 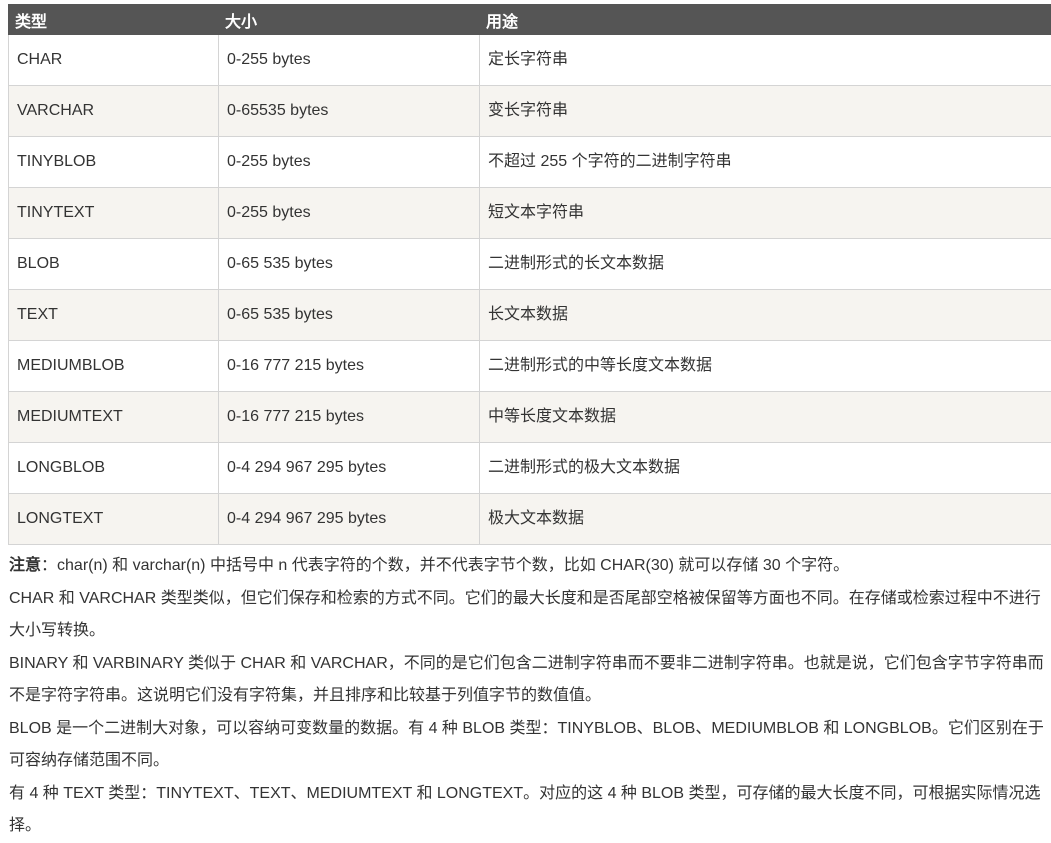 I want to click on table-row: LONGTEXT 0-4 294 967 295 bytes 极大文本数据, so click(x=530, y=519).